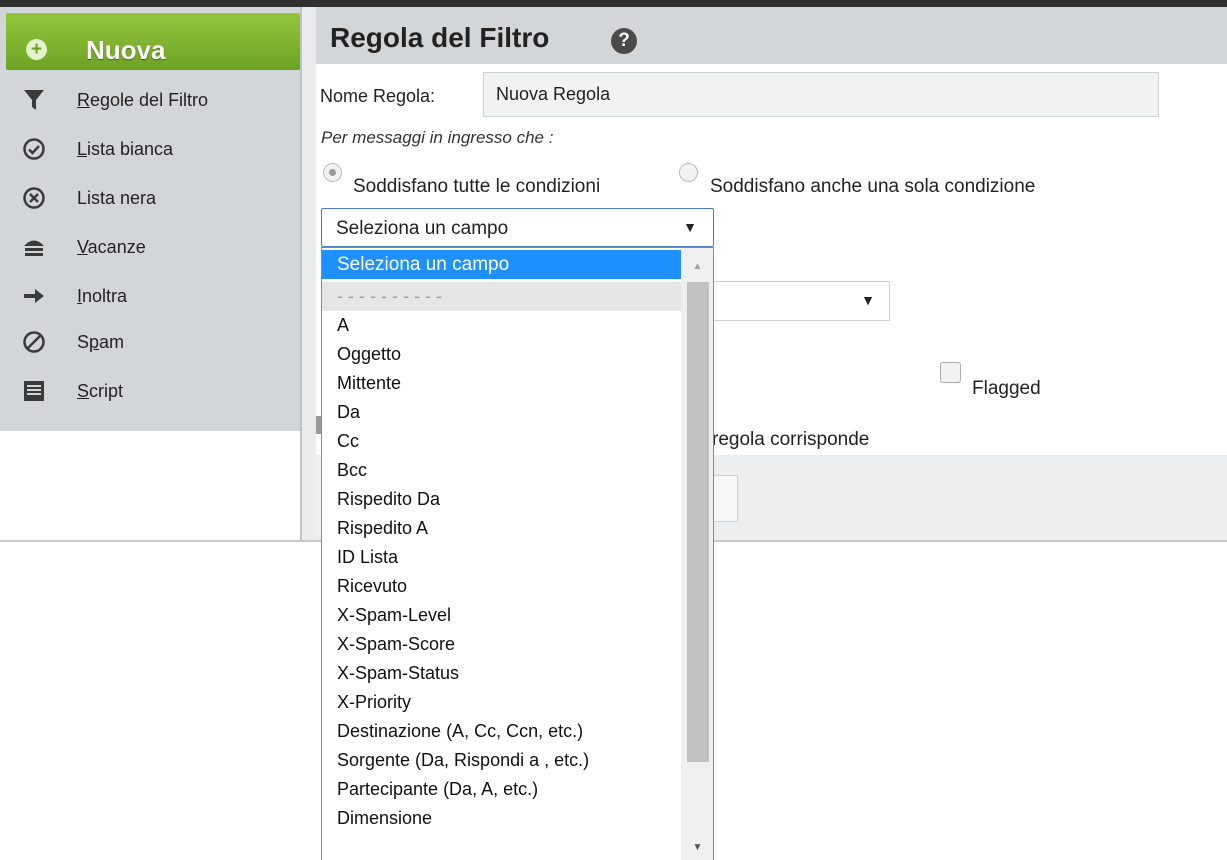  What do you see at coordinates (378, 96) in the screenshot?
I see `rule-name-label: Nome Regola:` at bounding box center [378, 96].